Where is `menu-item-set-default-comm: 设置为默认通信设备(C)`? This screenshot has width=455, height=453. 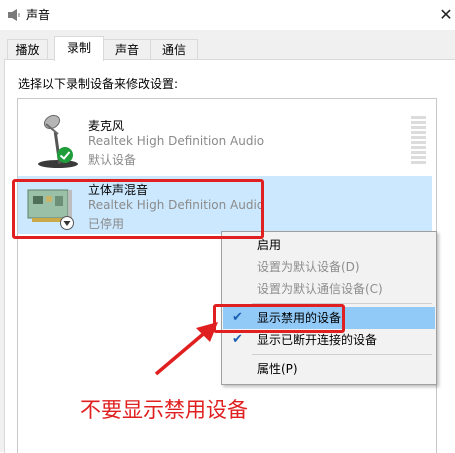 menu-item-set-default-comm: 设置为默认通信设备(C) is located at coordinates (329, 289).